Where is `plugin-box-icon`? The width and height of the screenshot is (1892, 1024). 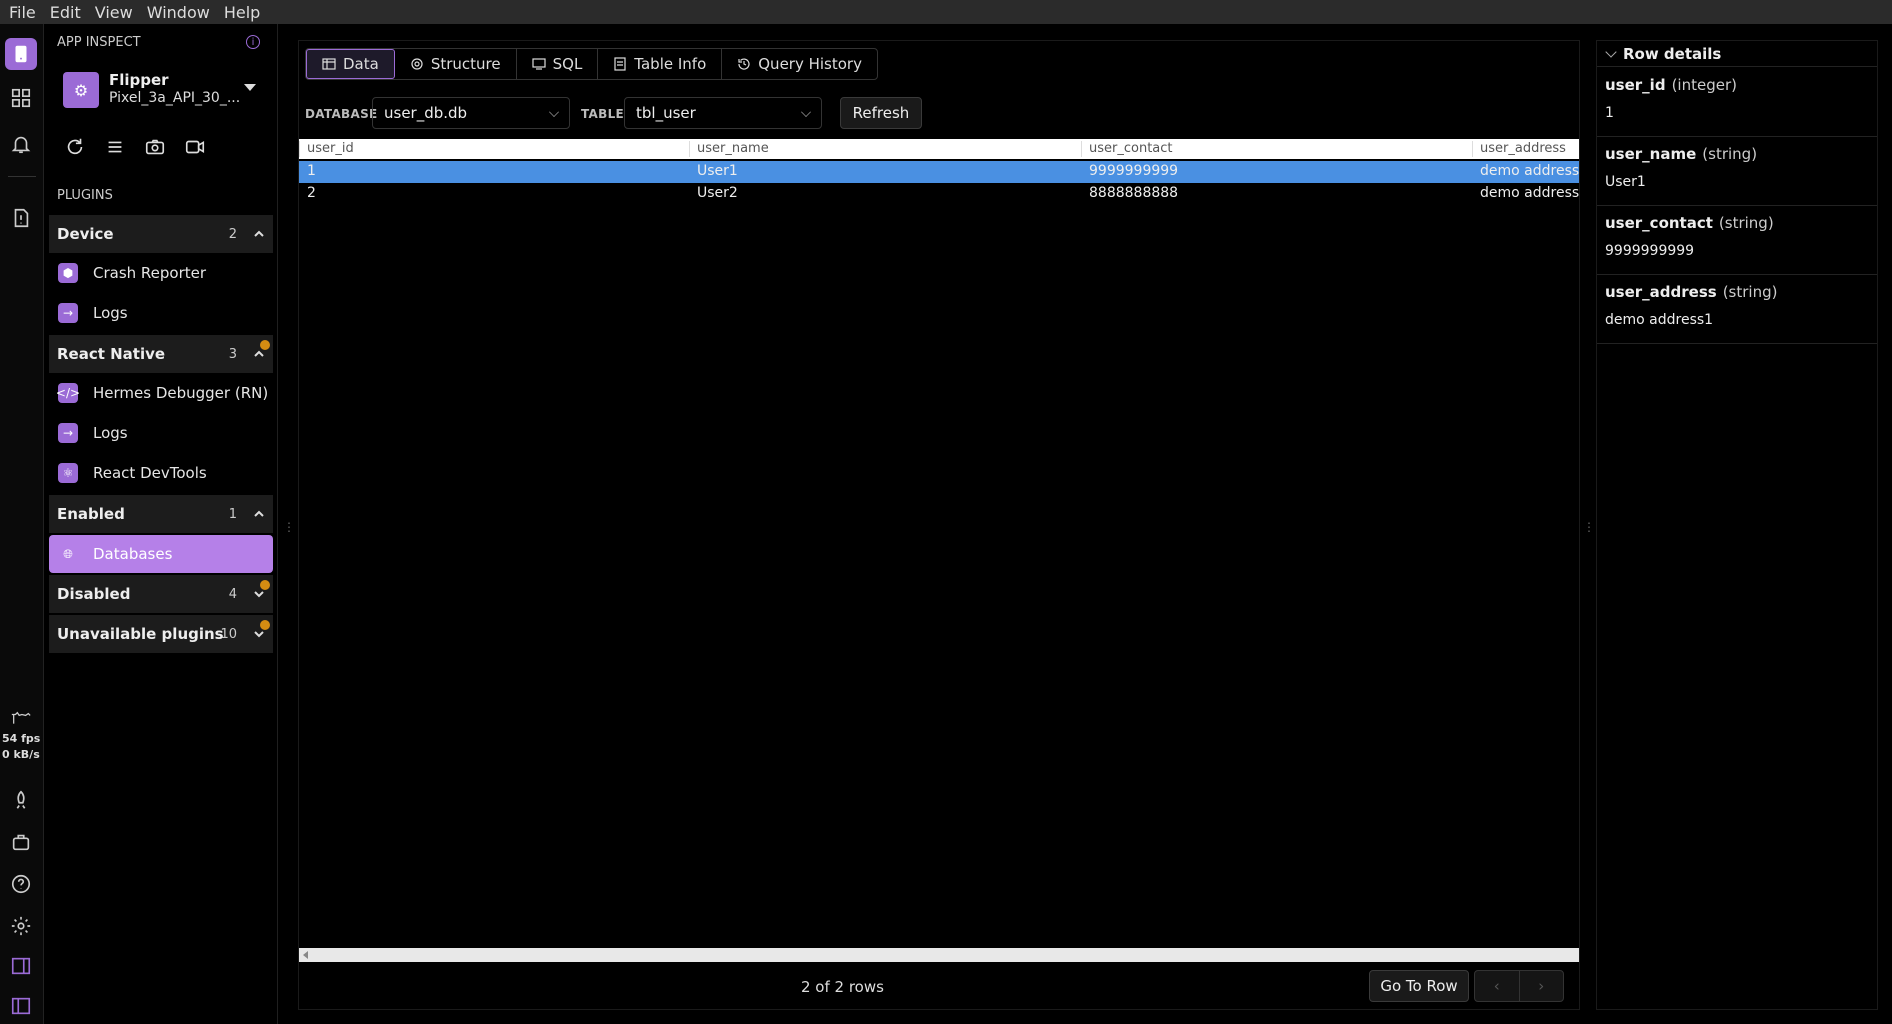
plugin-box-icon is located at coordinates (21, 842).